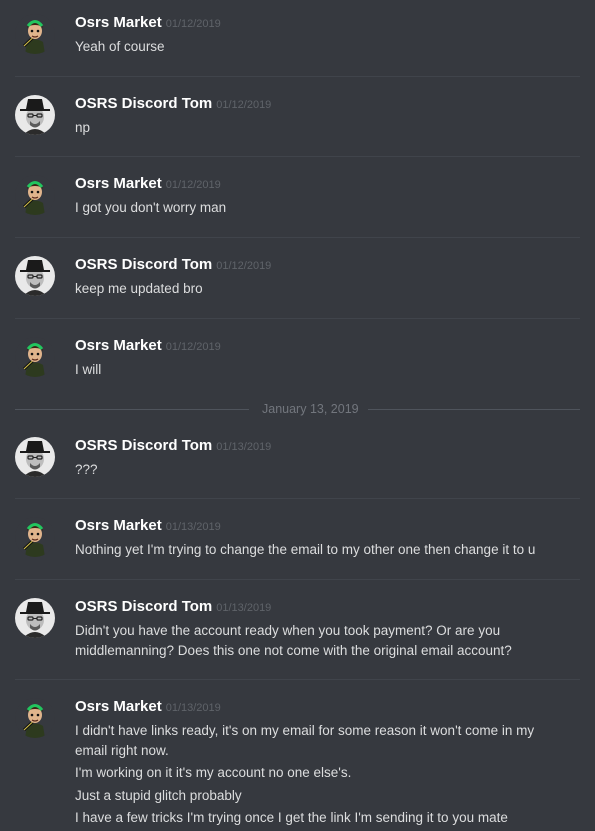 This screenshot has width=595, height=831. What do you see at coordinates (330, 48) in the screenshot?
I see `message-content: Yeah of course` at bounding box center [330, 48].